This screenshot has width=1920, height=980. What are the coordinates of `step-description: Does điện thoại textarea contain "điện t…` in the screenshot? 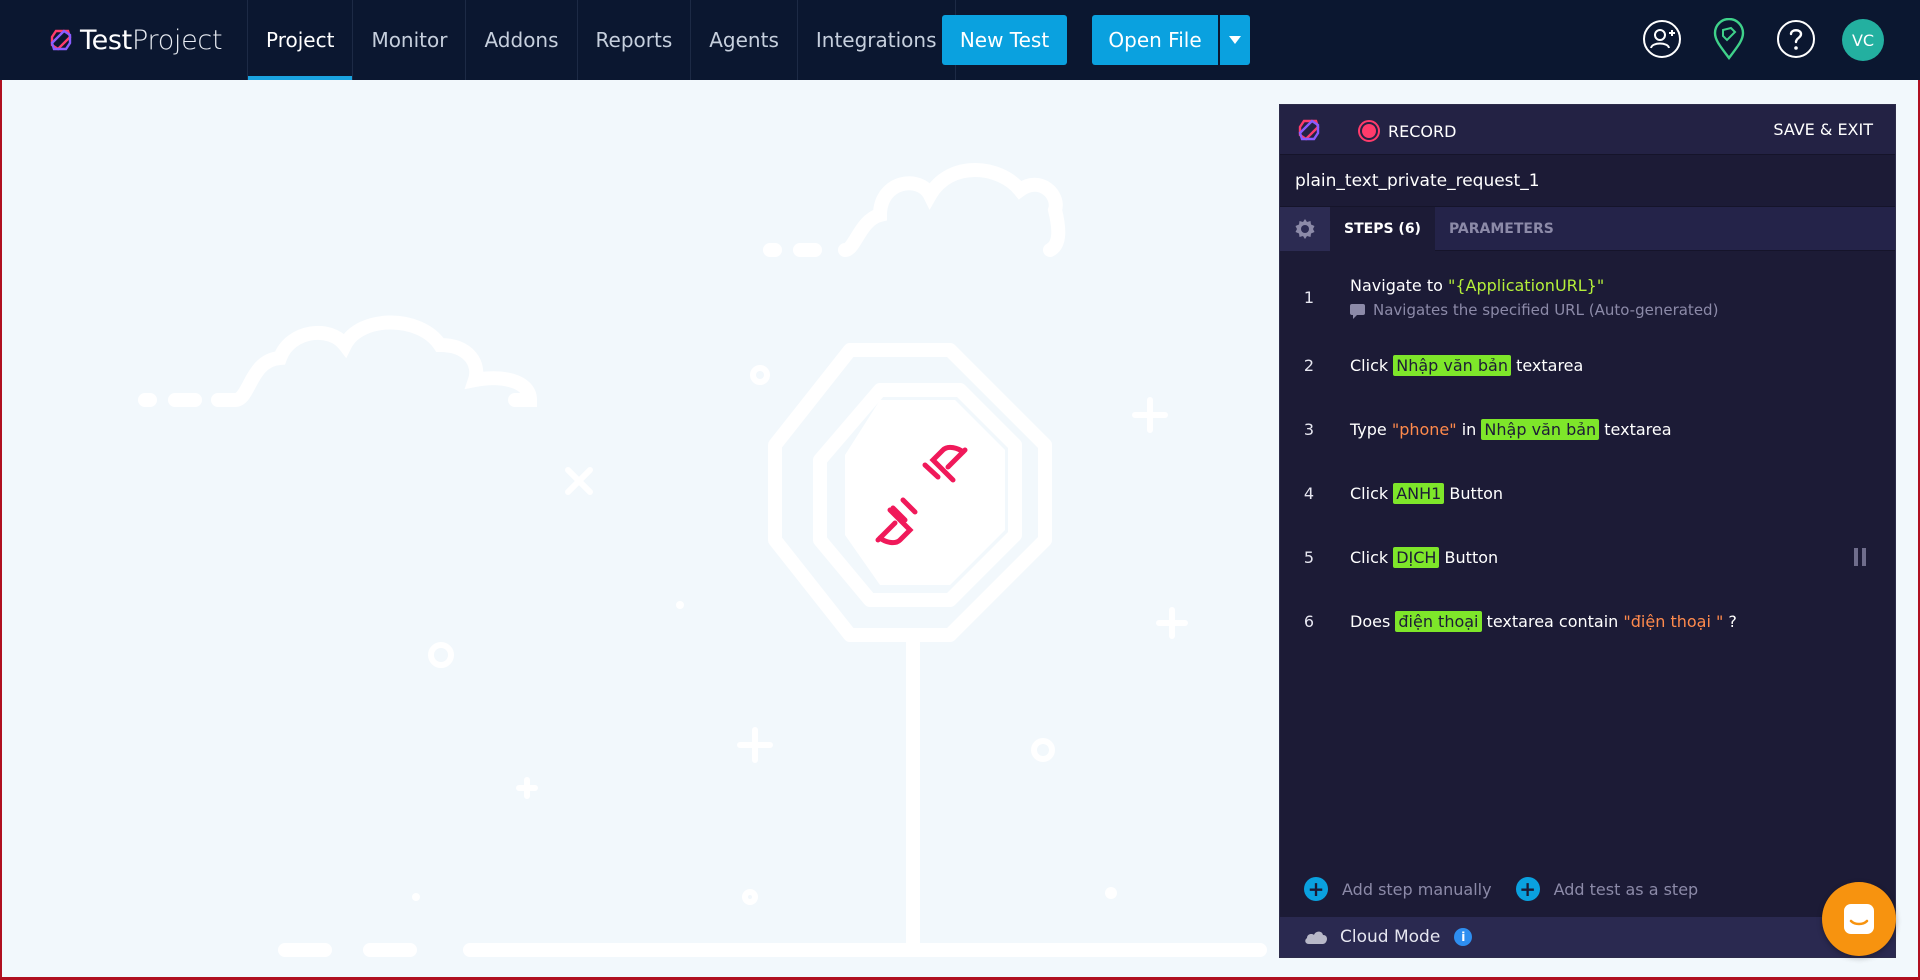 It's located at (1543, 621).